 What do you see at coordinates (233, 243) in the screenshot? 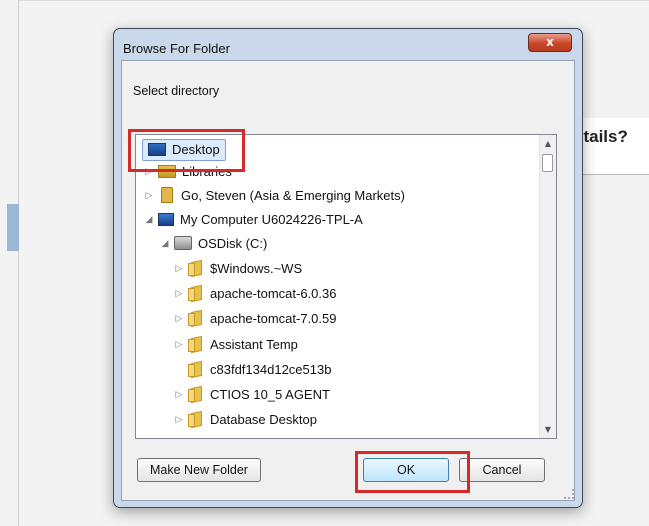
I see `tree-item-label: OSDisk (C:)` at bounding box center [233, 243].